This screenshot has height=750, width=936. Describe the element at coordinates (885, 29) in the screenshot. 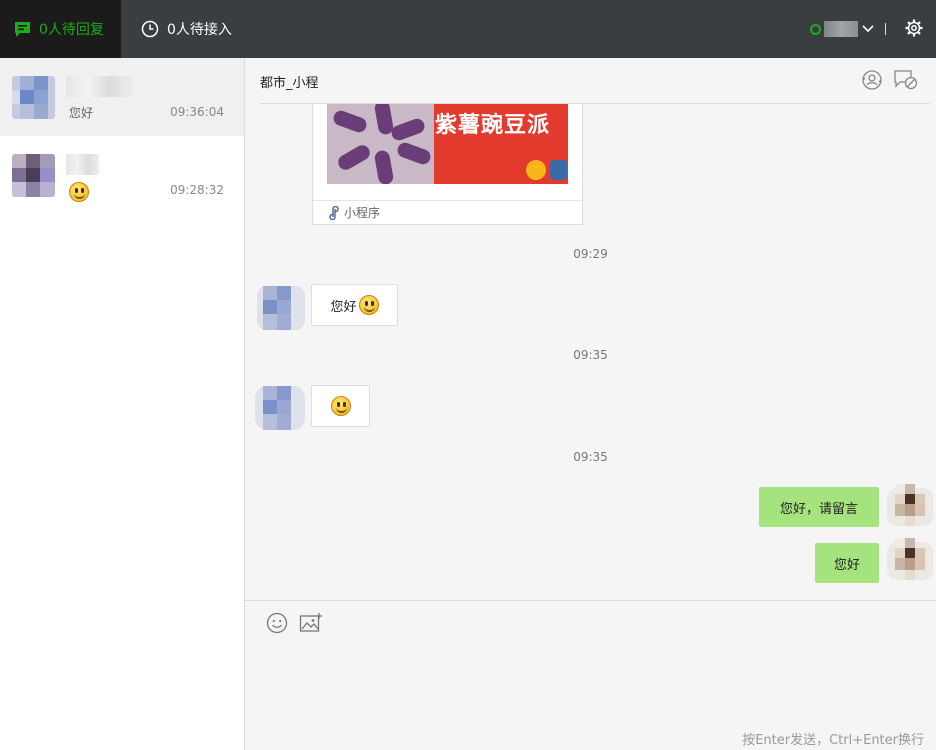

I see `topbar-divider` at that location.